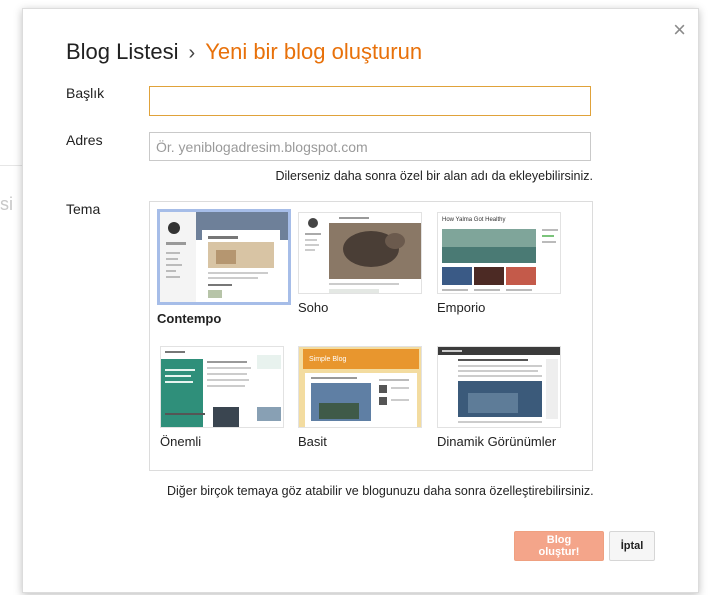 The width and height of the screenshot is (720, 595). I want to click on basit-thumb-title: Simple Blog, so click(327, 359).